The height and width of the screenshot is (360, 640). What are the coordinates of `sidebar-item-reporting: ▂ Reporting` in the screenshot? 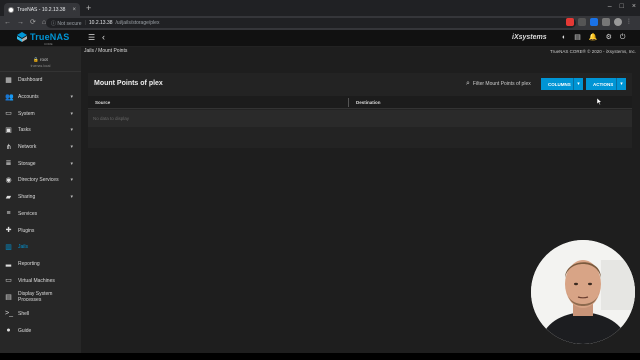 It's located at (40, 264).